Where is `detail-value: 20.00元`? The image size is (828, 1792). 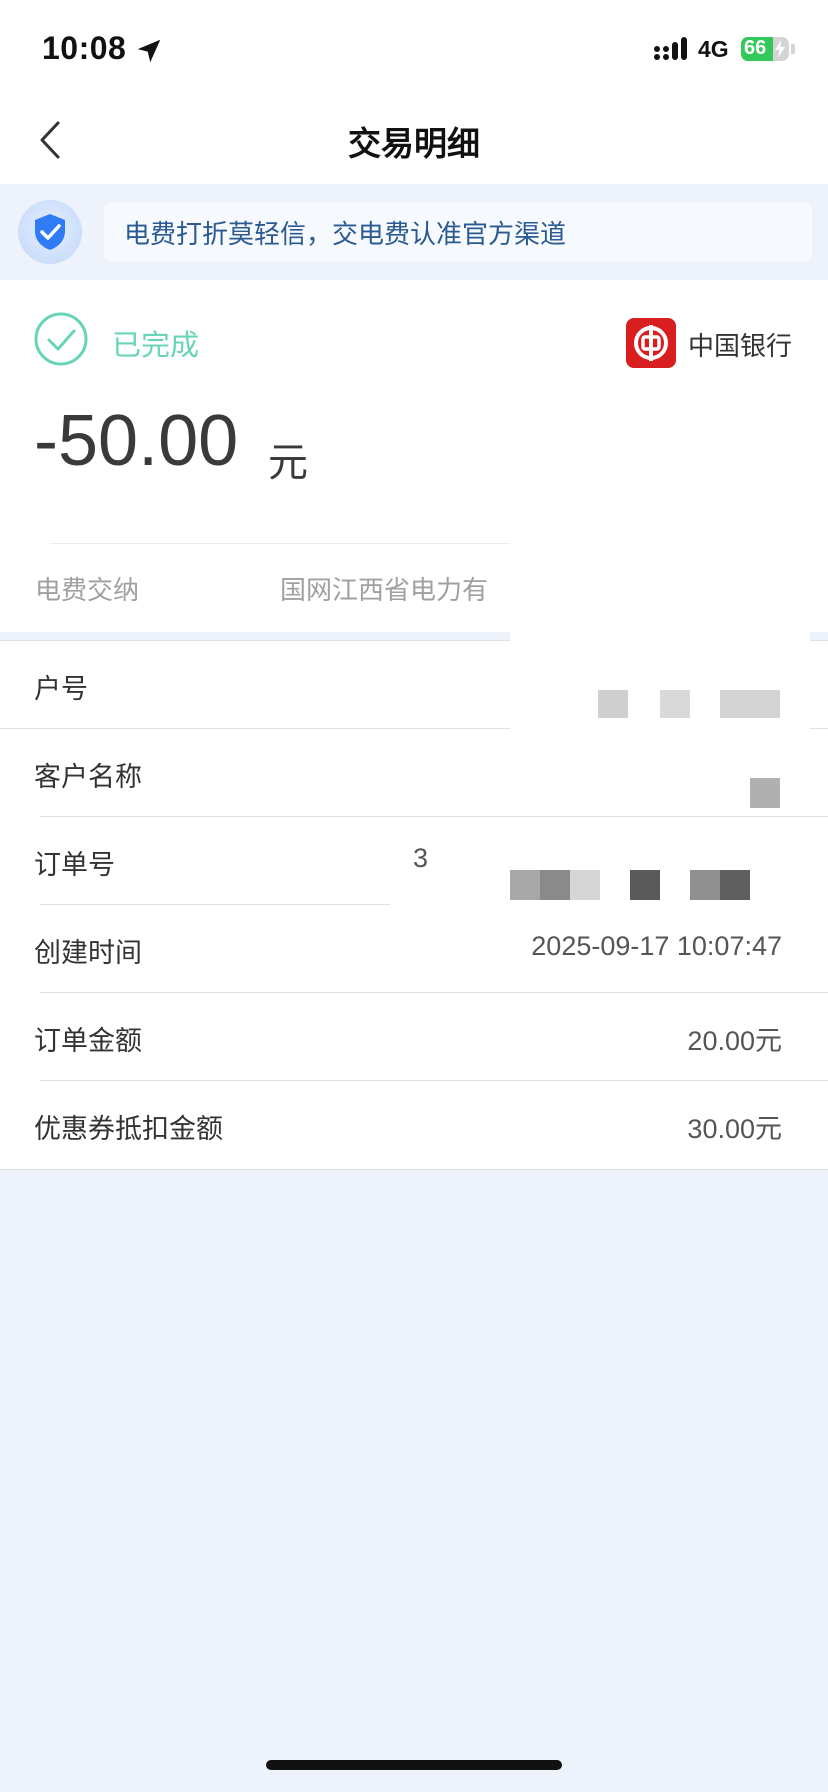
detail-value: 20.00元 is located at coordinates (734, 1041).